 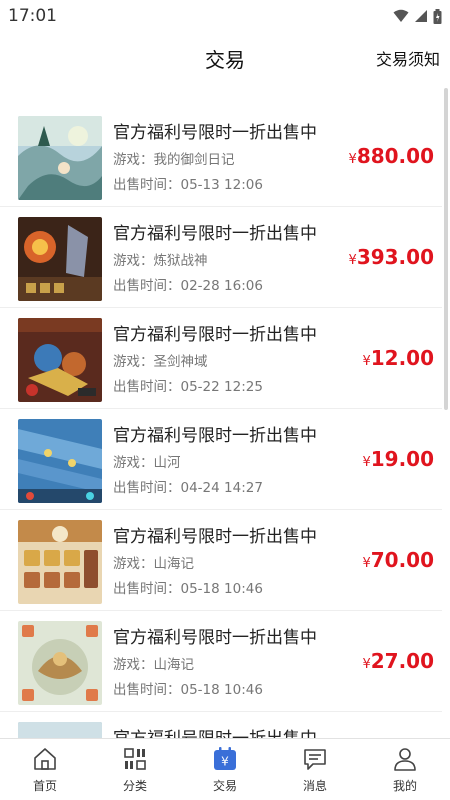 I want to click on tab-label: 分类, so click(x=134, y=786).